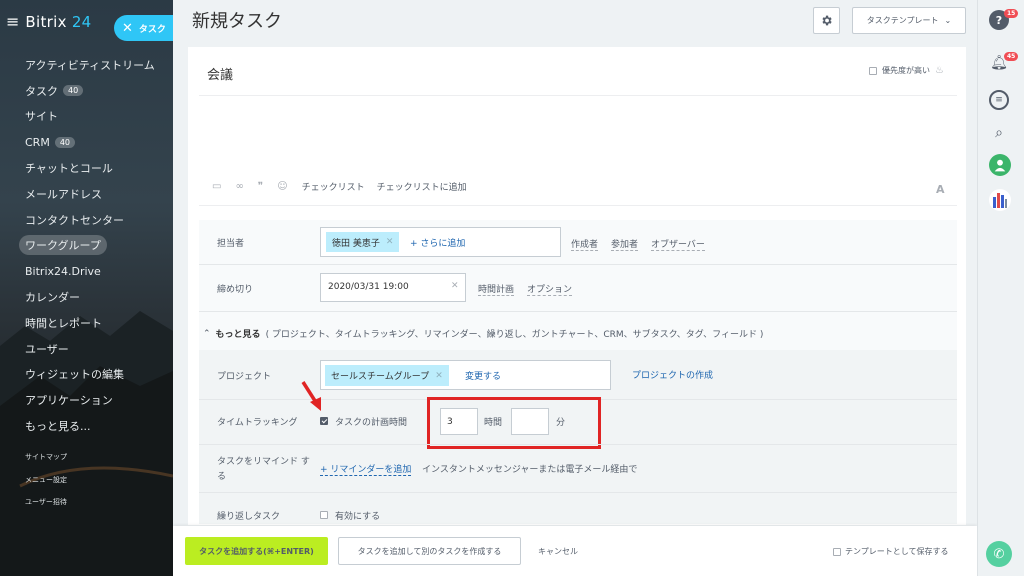 The width and height of the screenshot is (1024, 576). What do you see at coordinates (333, 186) in the screenshot?
I see `checklist-button: チェックリスト` at bounding box center [333, 186].